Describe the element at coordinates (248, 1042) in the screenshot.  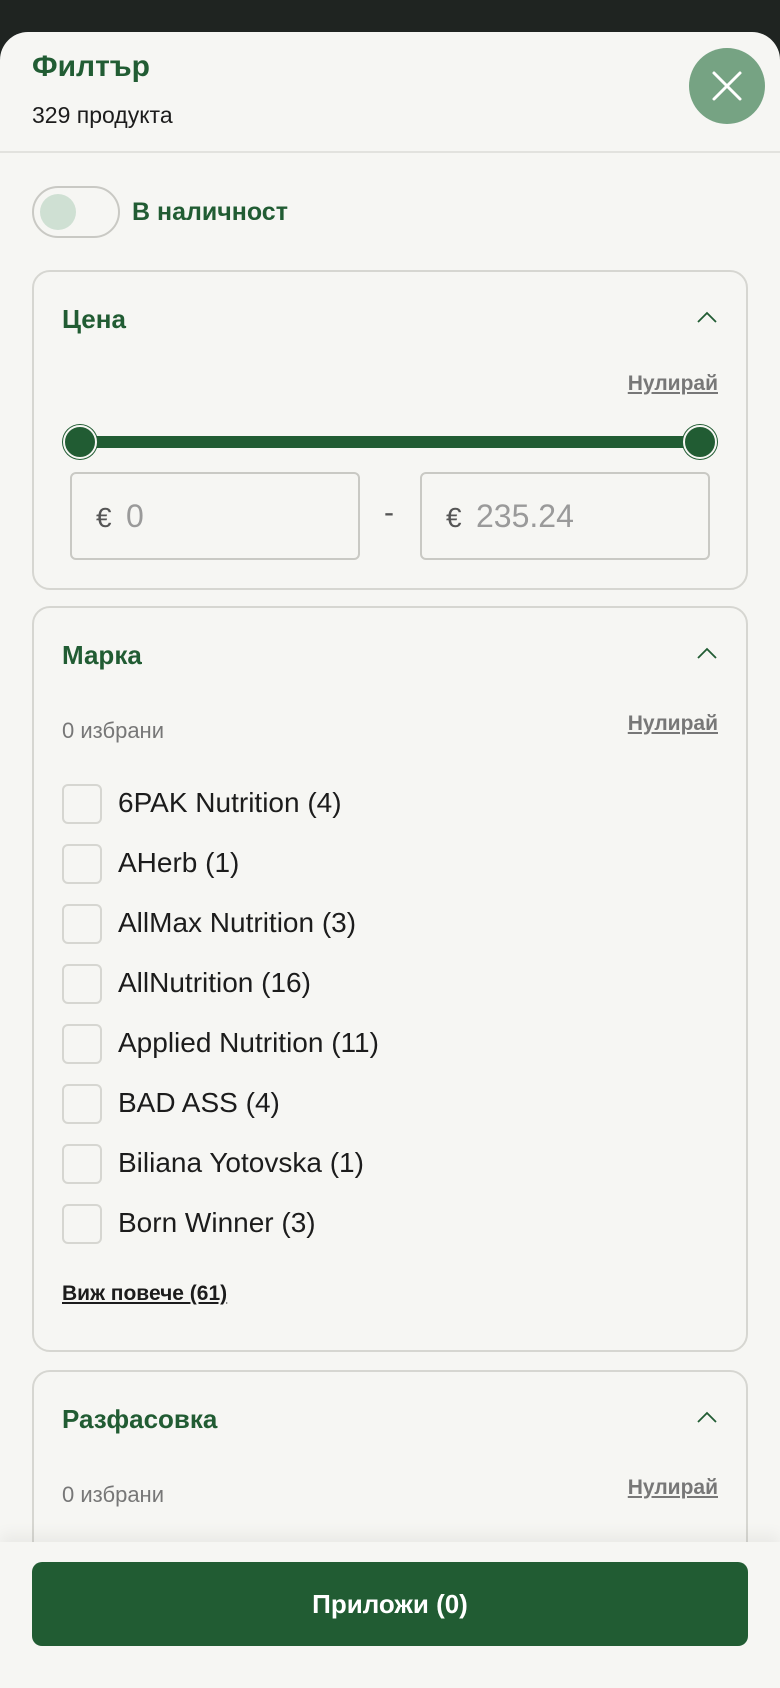
I see `brand-label: Applied Nutrition (11)` at that location.